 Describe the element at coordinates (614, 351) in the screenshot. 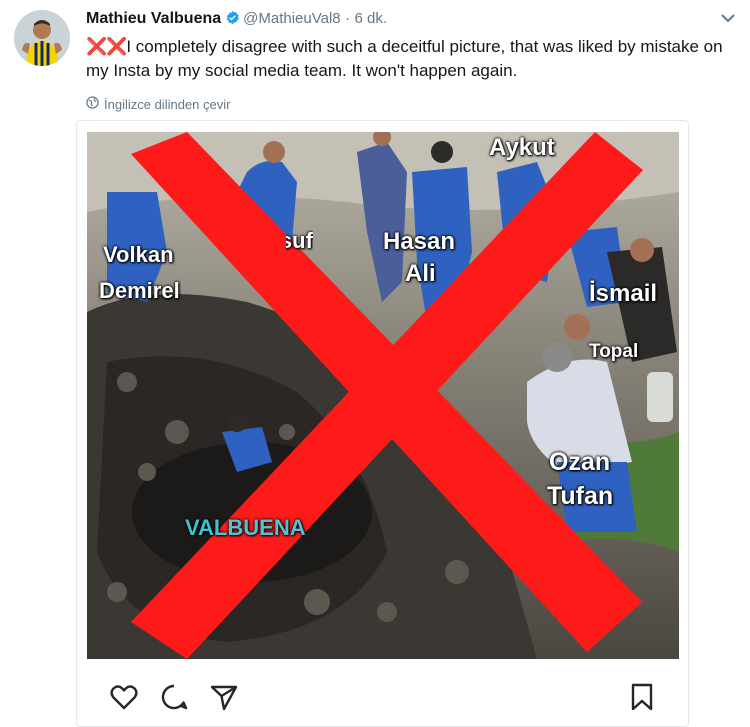

I see `label-topal: Topal` at that location.